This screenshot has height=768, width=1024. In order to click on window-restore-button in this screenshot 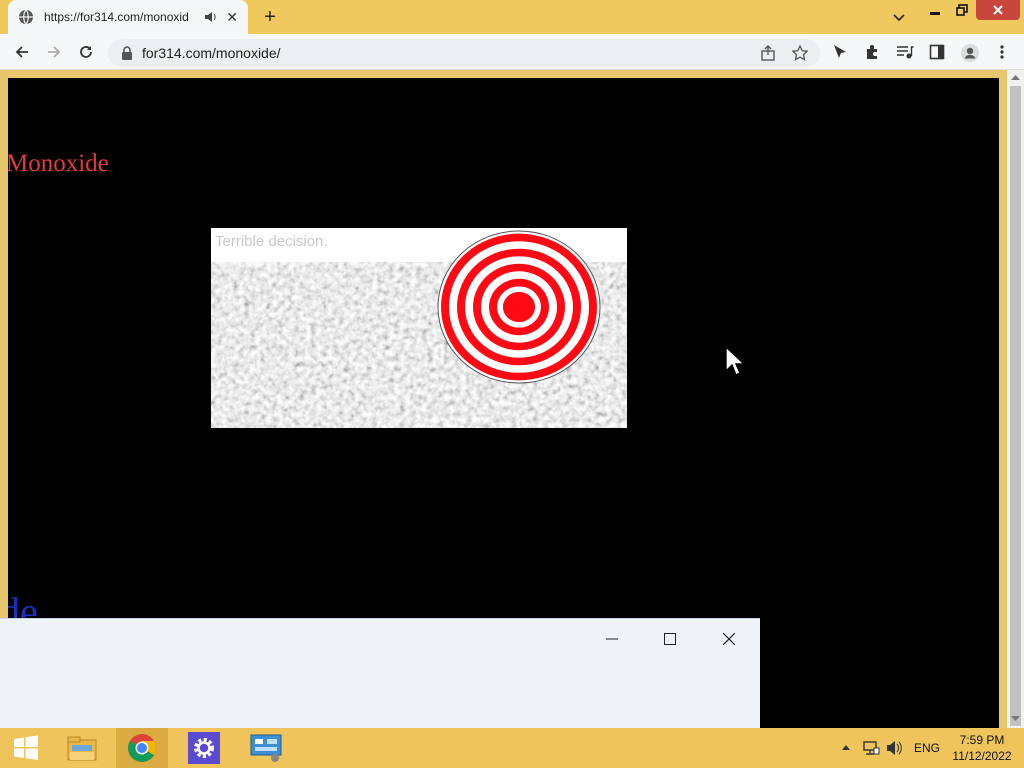, I will do `click(962, 10)`.